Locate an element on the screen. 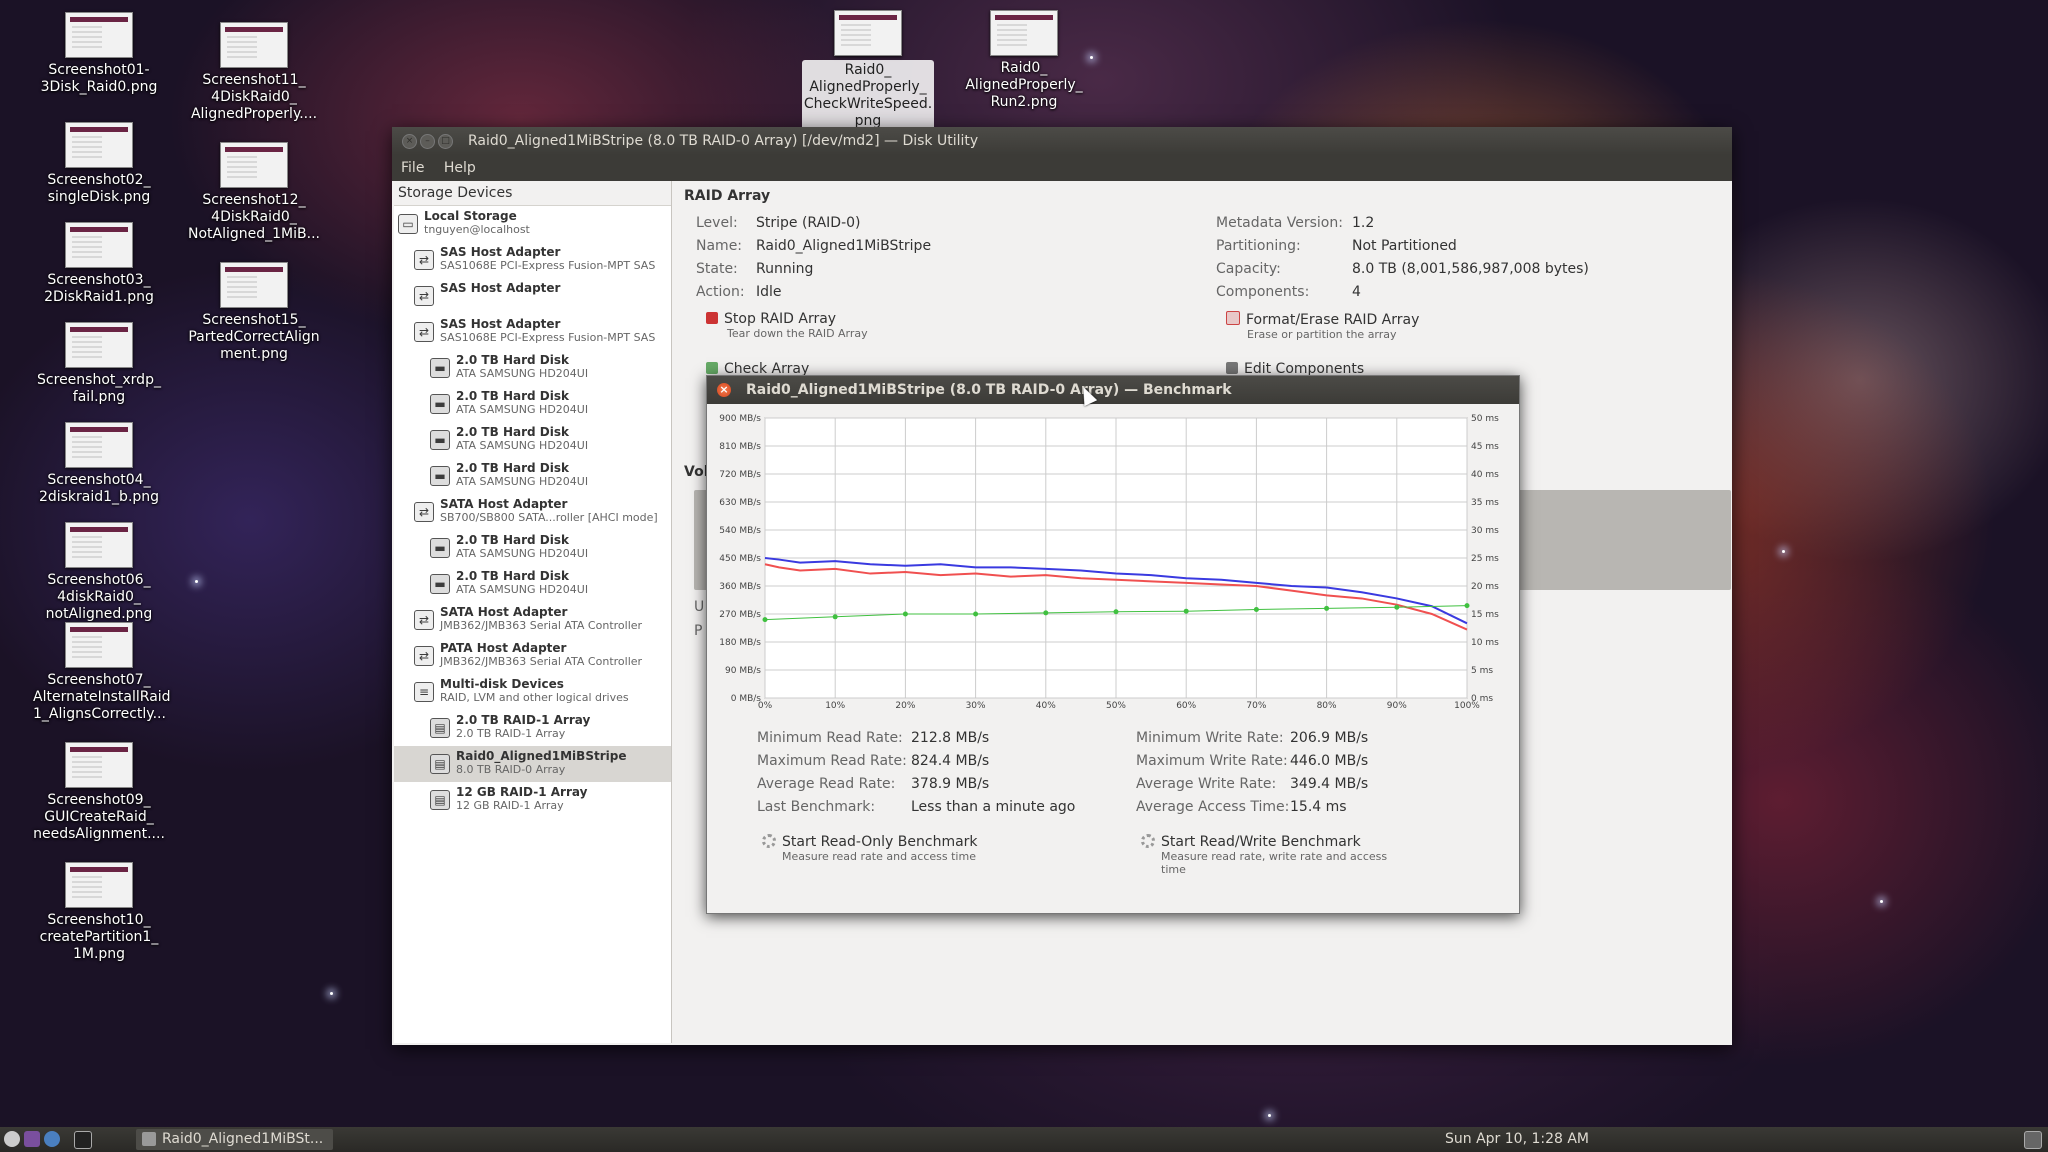 This screenshot has height=1152, width=2048. browser-icon is located at coordinates (52, 1139).